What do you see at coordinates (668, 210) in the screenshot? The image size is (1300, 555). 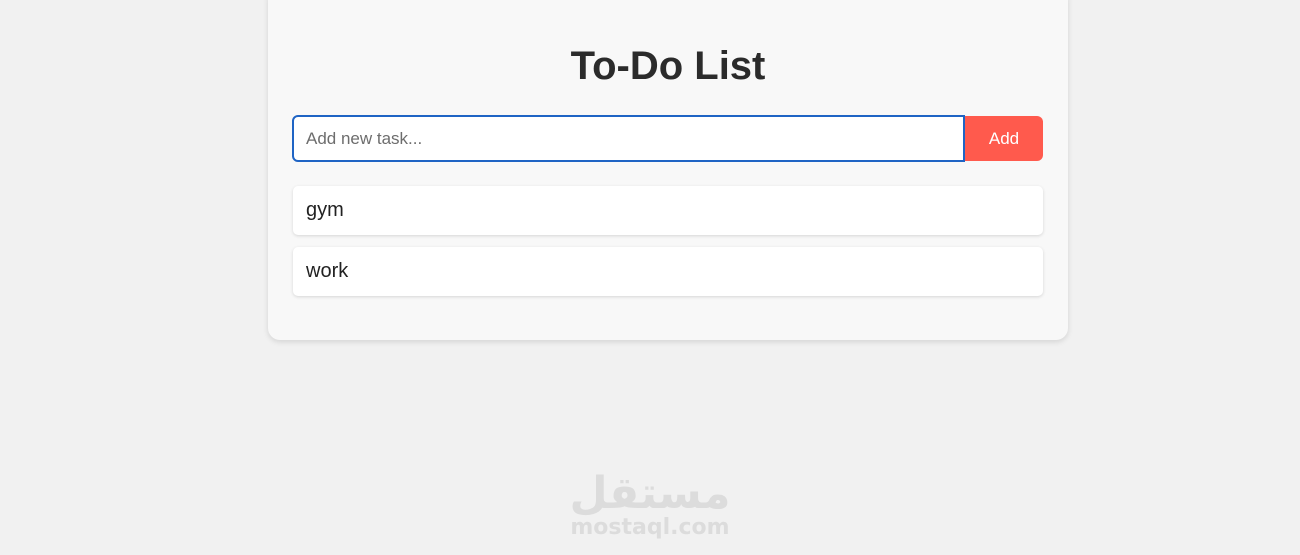 I see `task-item-gym: gym` at bounding box center [668, 210].